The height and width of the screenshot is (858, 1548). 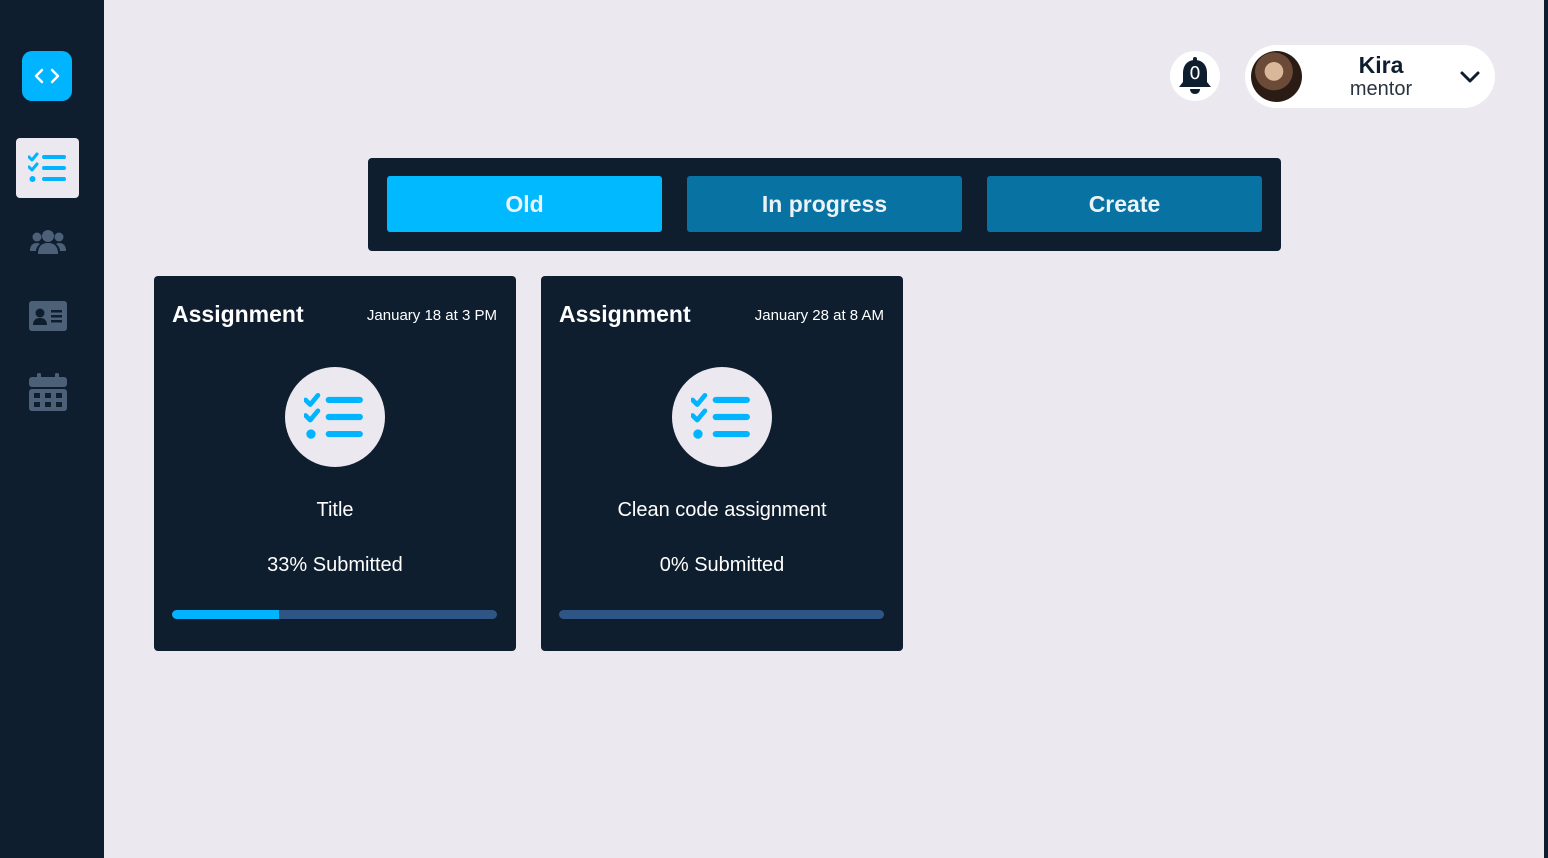 I want to click on sidebar-item-assignments, so click(x=47, y=168).